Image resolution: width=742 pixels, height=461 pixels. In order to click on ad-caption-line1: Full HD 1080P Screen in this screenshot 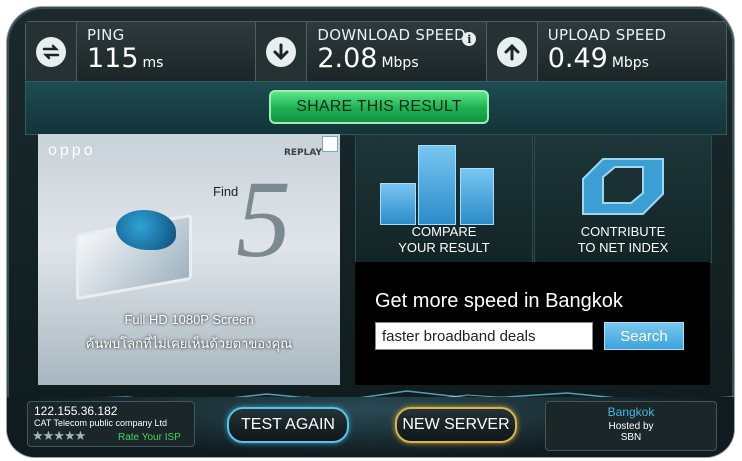, I will do `click(189, 319)`.